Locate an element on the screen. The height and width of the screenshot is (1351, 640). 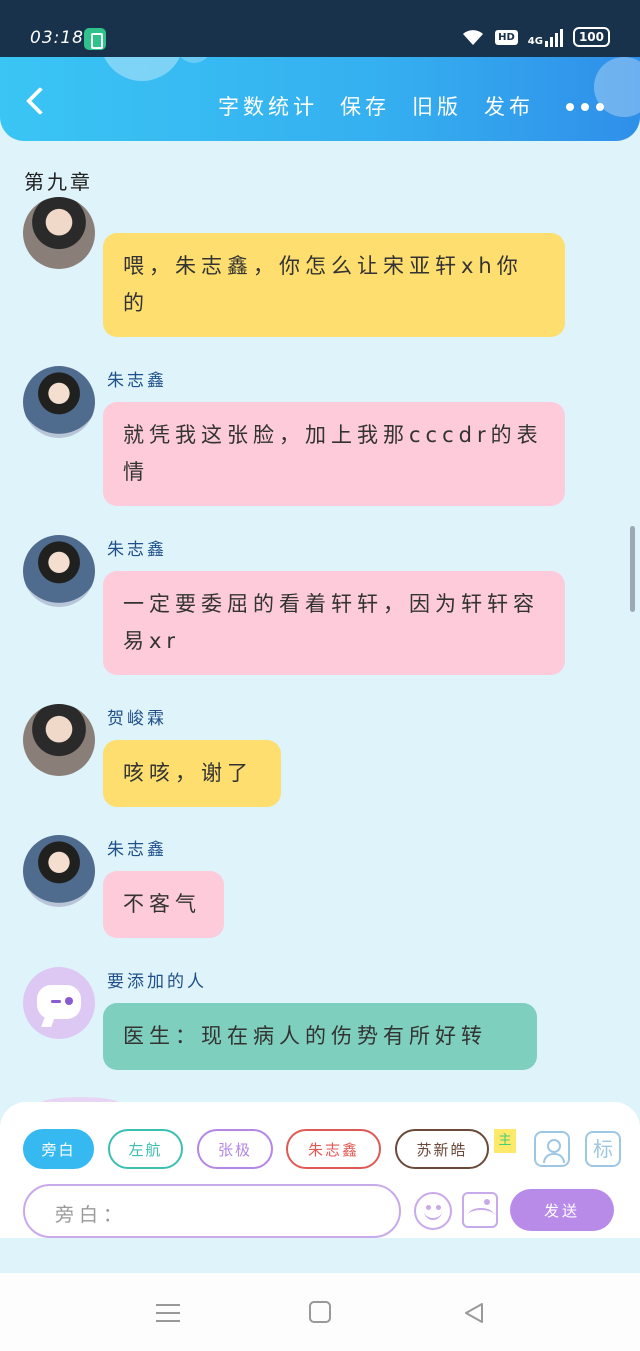
save-button: 保存 is located at coordinates (365, 106).